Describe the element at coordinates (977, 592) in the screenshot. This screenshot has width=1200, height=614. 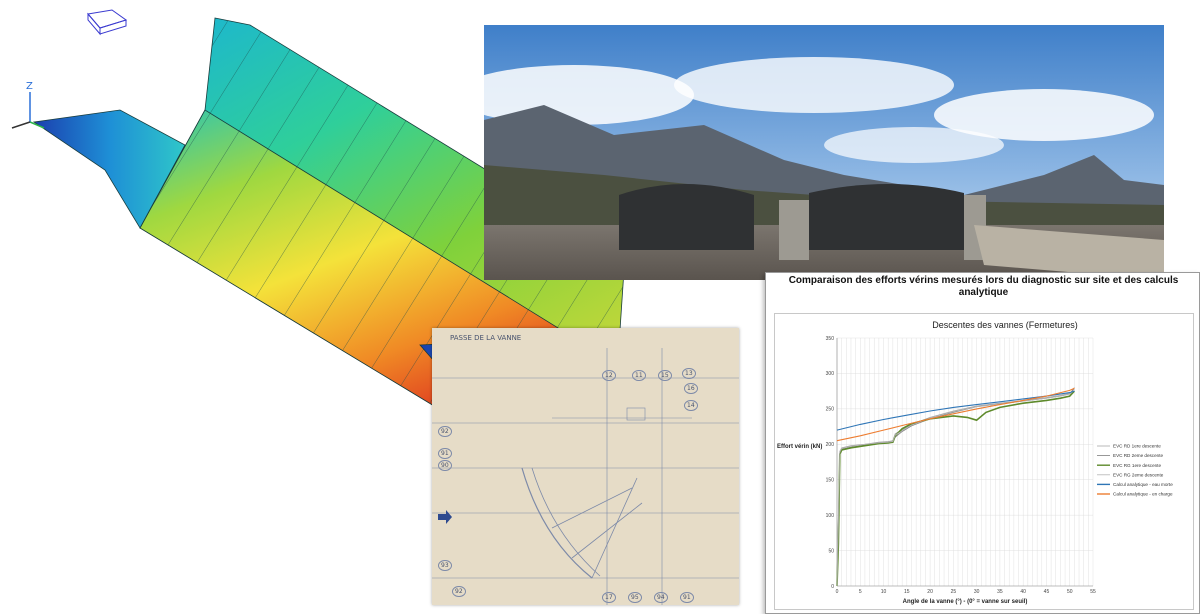
I see `x-tick-label: 30` at that location.